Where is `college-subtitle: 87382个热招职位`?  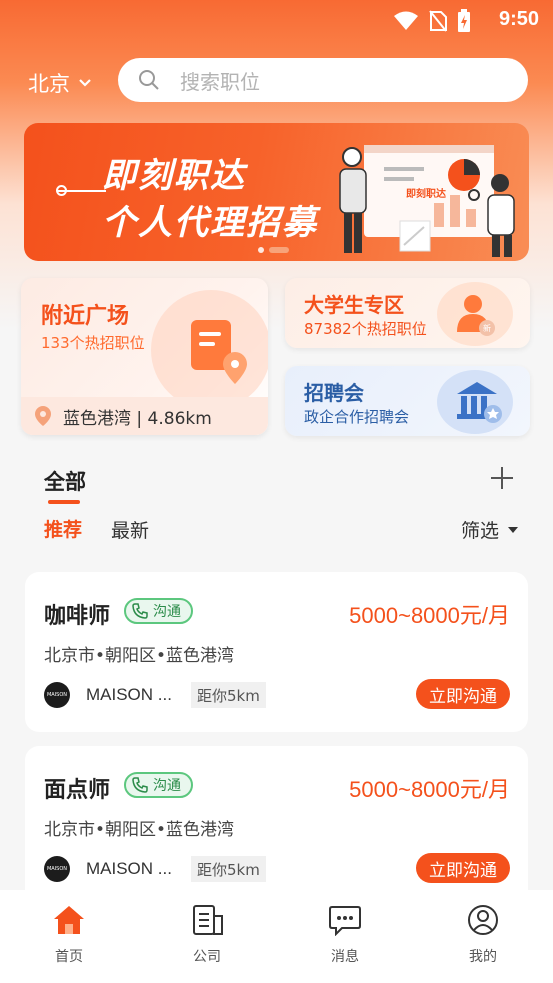
college-subtitle: 87382个热招职位 is located at coordinates (365, 329).